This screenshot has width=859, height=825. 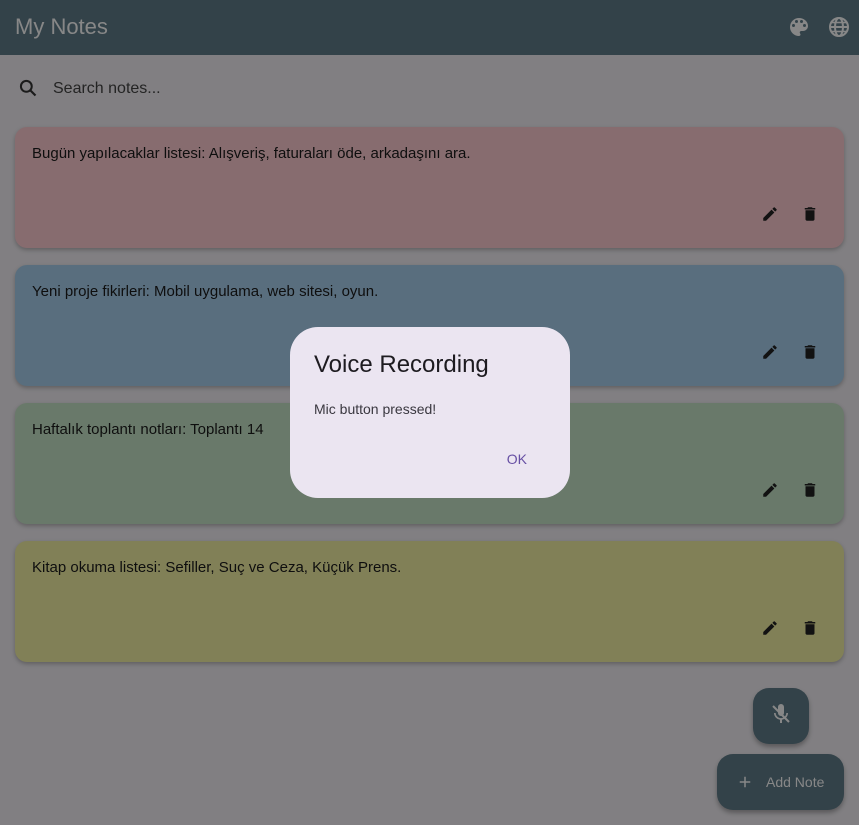 I want to click on dialog-title: Voice Recording, so click(x=401, y=364).